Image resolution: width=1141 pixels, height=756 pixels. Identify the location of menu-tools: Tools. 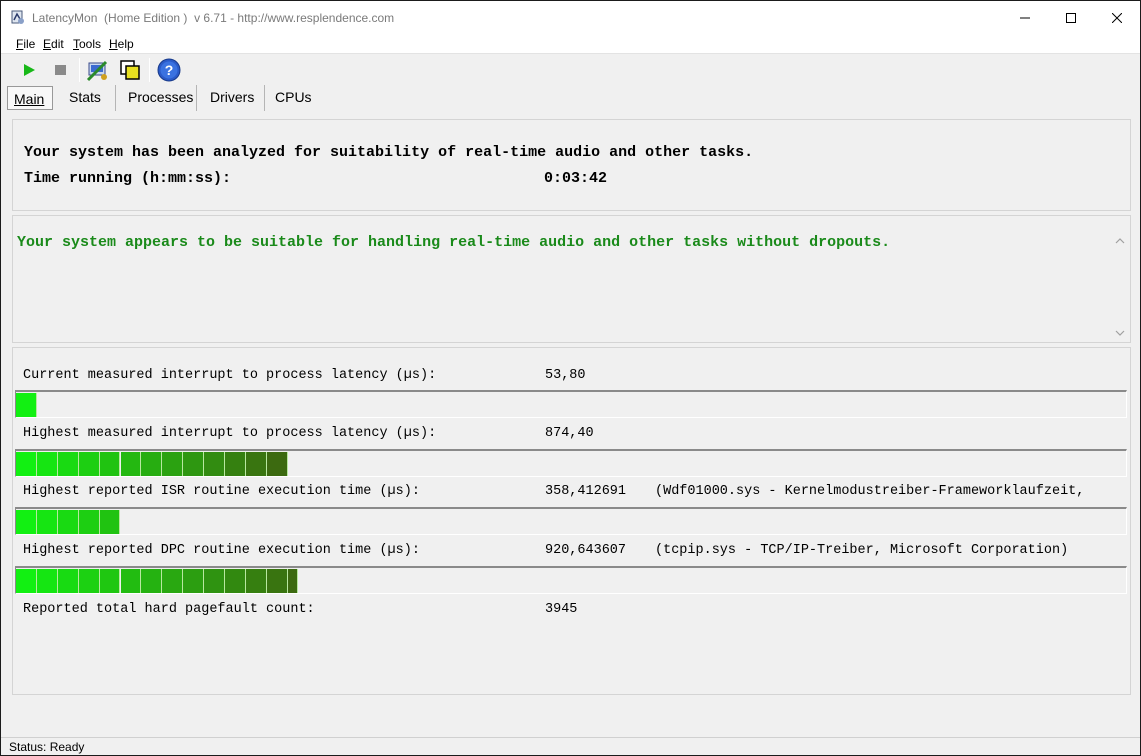
(87, 44).